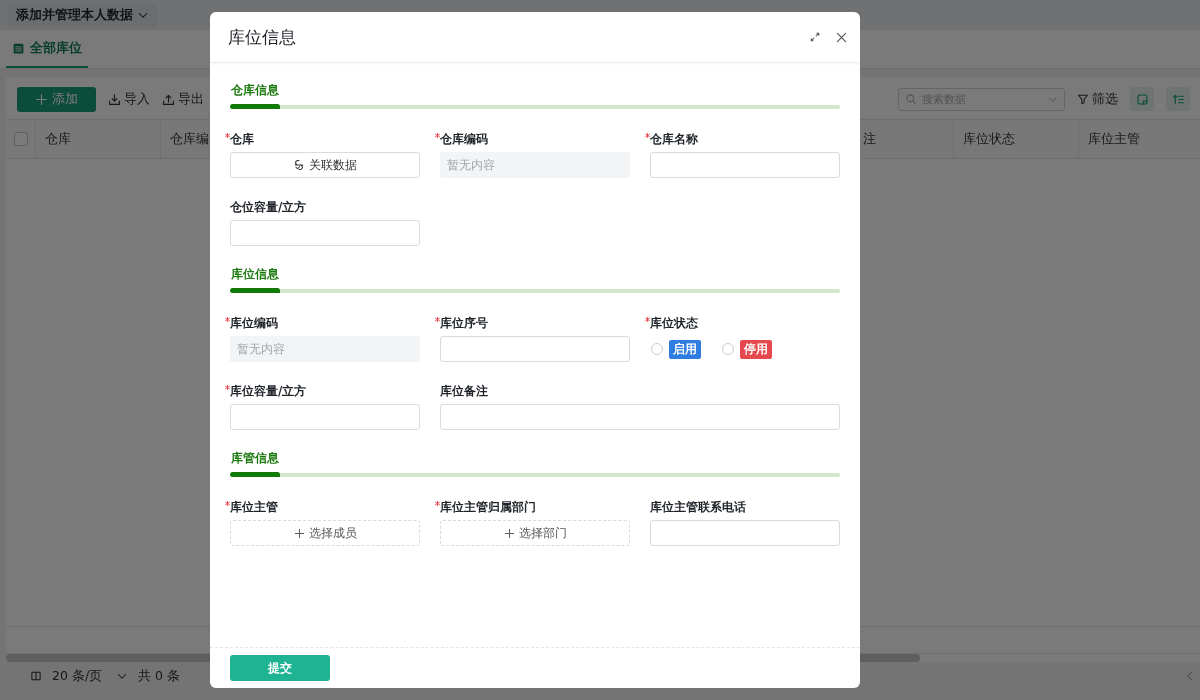 This screenshot has height=700, width=1200. I want to click on picker-button: 选择部门, so click(535, 533).